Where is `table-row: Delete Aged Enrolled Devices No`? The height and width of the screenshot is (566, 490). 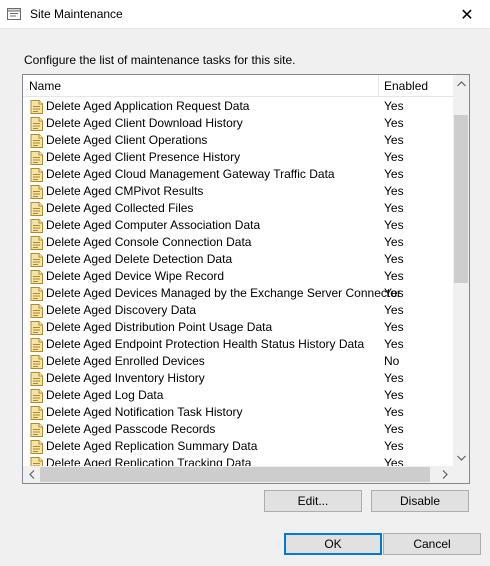 table-row: Delete Aged Enrolled Devices No is located at coordinates (238, 361).